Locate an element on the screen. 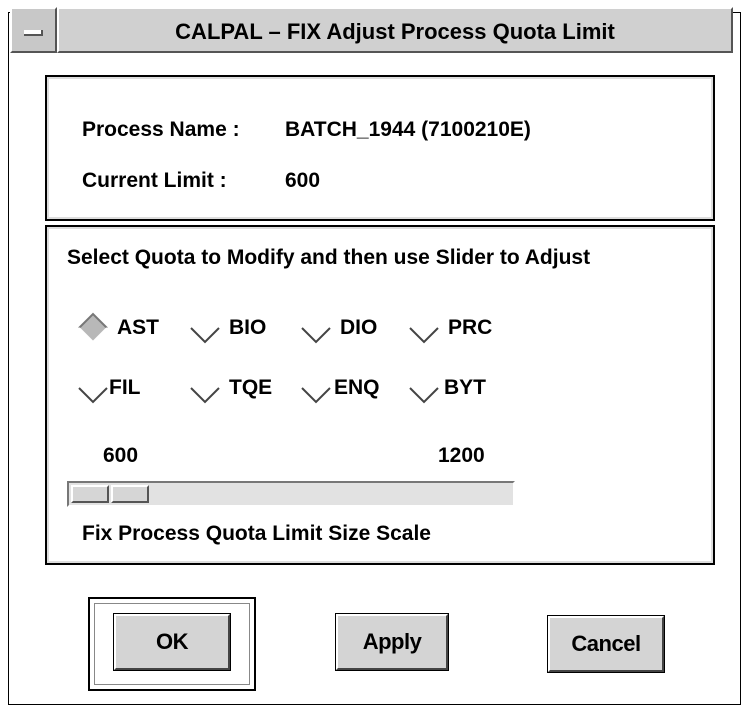 The image size is (743, 725). window-title: CALPAL – FIX Adjust Process Quota Limit is located at coordinates (395, 31).